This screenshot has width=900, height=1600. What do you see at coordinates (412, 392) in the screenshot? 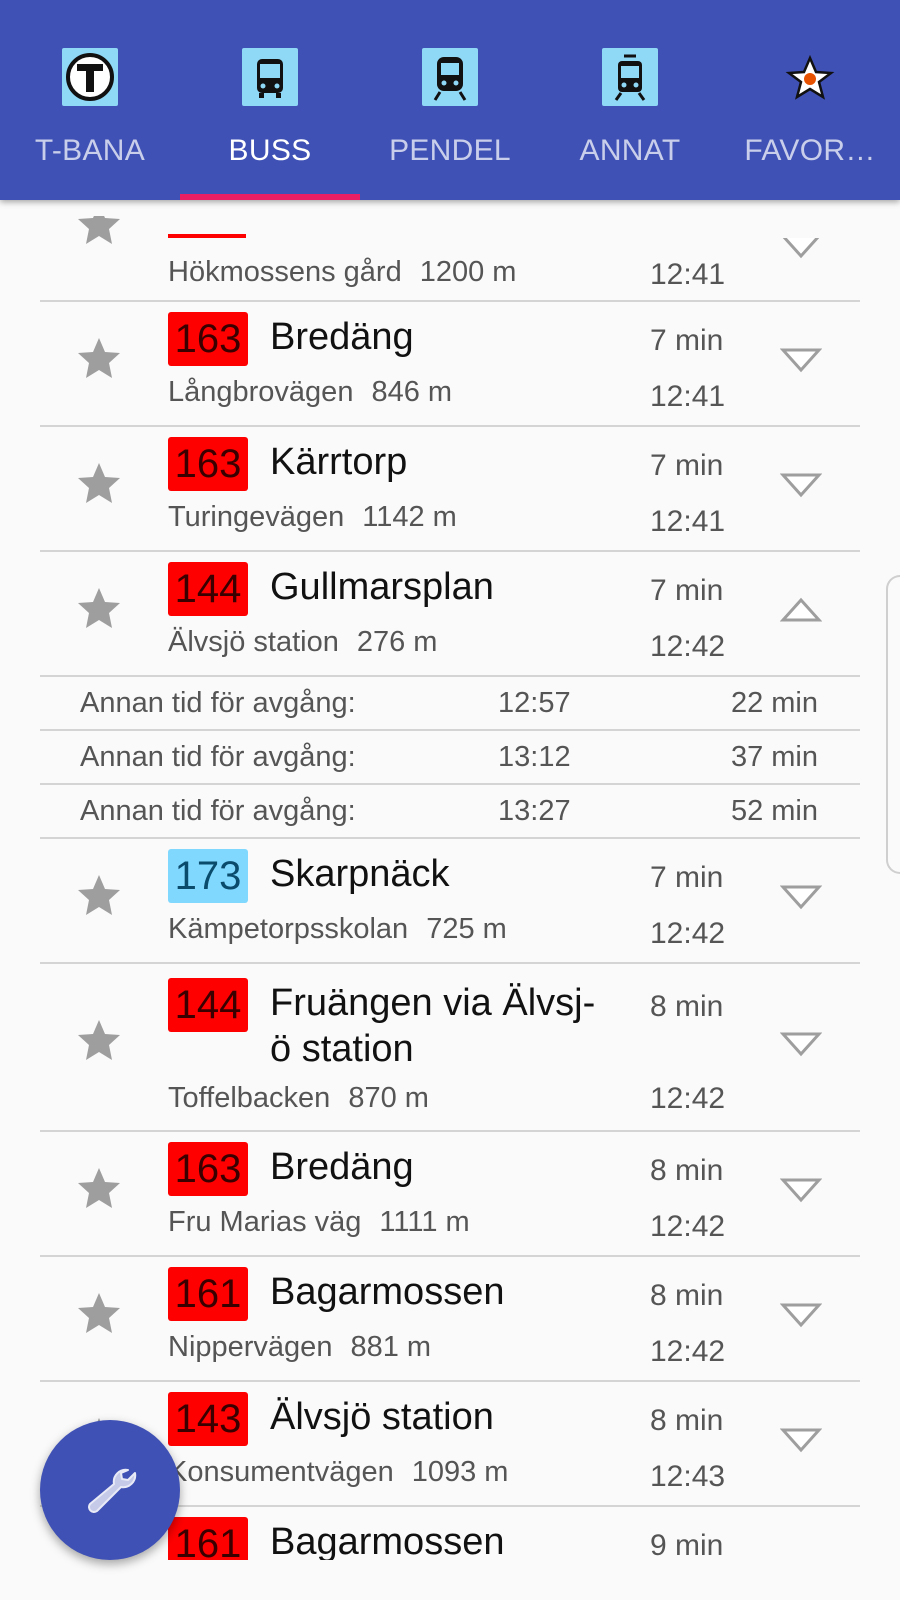
I see `stop-distance: 846 m` at bounding box center [412, 392].